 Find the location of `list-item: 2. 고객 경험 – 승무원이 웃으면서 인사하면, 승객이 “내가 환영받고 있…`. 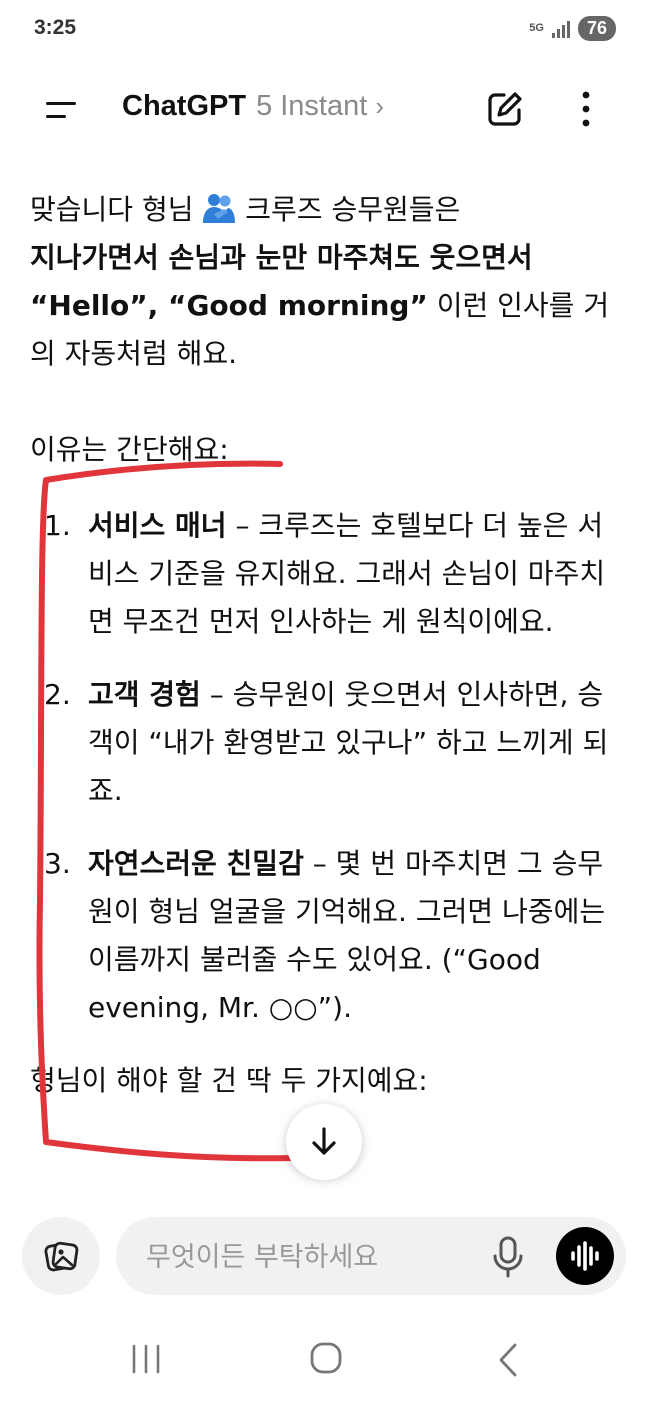

list-item: 2. 고객 경험 – 승무원이 웃으면서 인사하면, 승객이 “내가 환영받고 있… is located at coordinates (325, 743).